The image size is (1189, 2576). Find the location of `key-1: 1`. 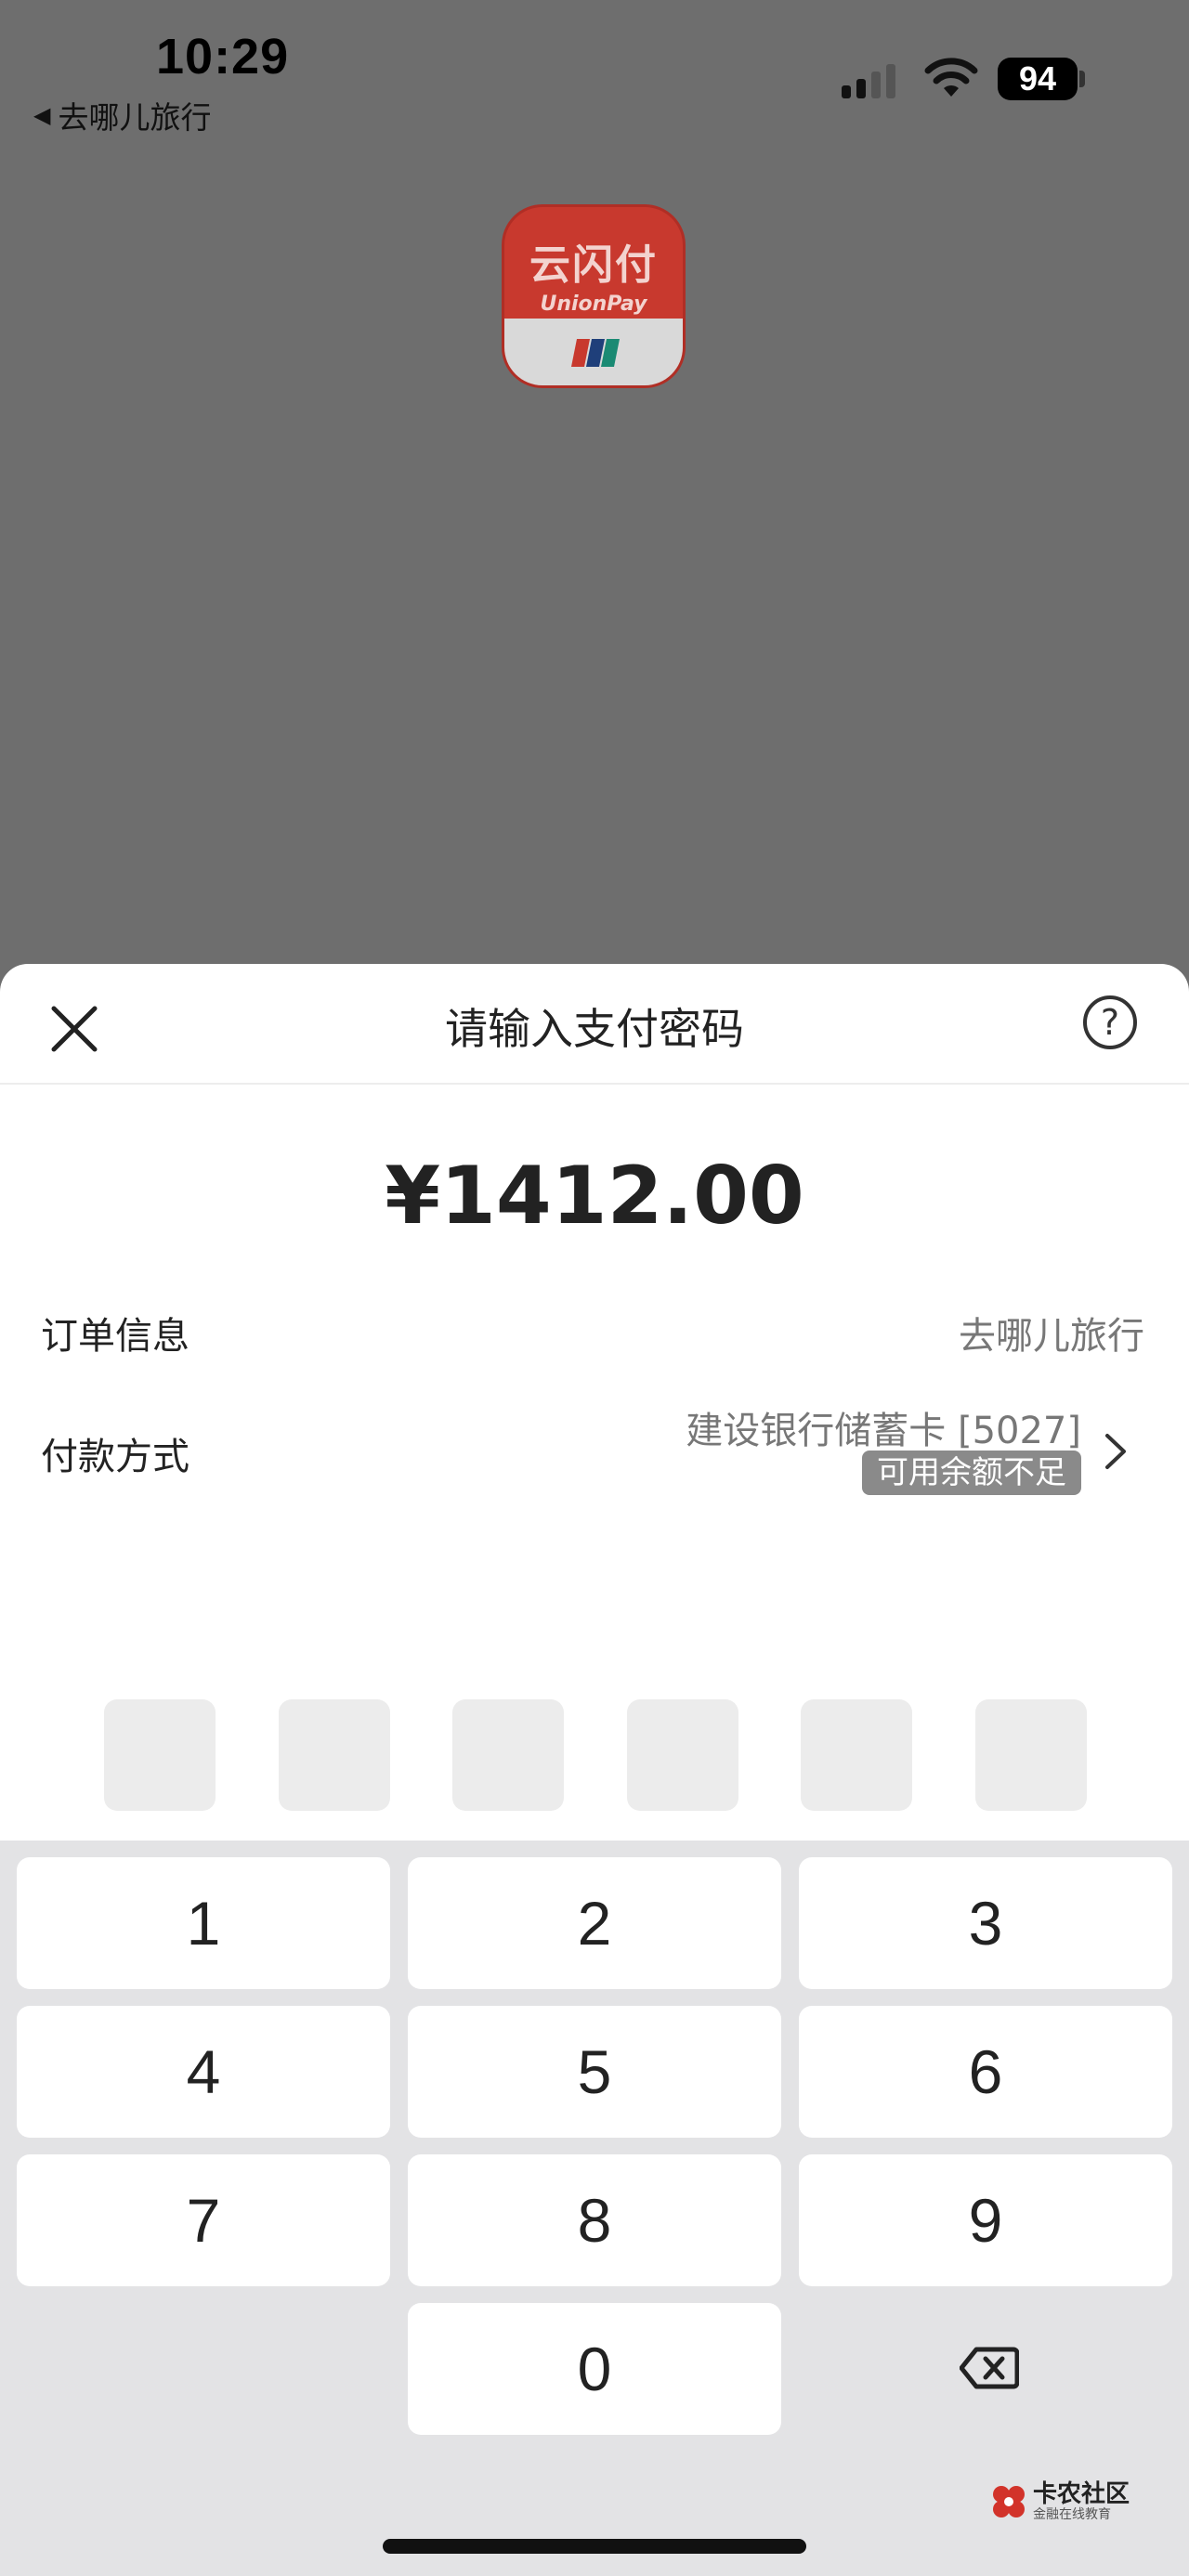

key-1: 1 is located at coordinates (204, 1923).